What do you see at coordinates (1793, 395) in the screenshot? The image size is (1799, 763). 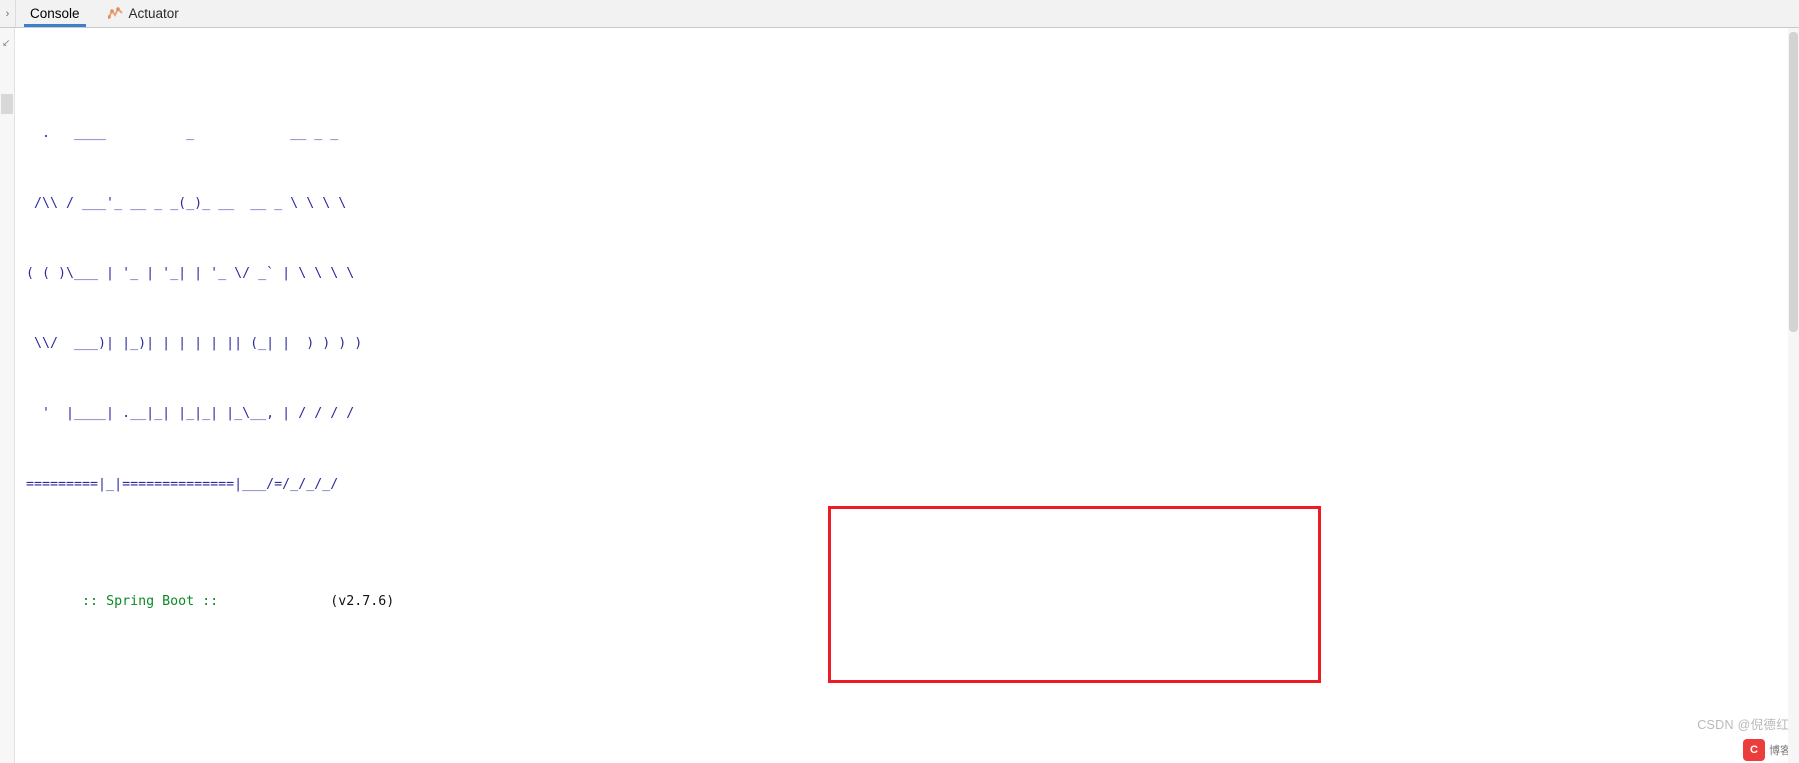 I see `console-vertical-scrollbar` at bounding box center [1793, 395].